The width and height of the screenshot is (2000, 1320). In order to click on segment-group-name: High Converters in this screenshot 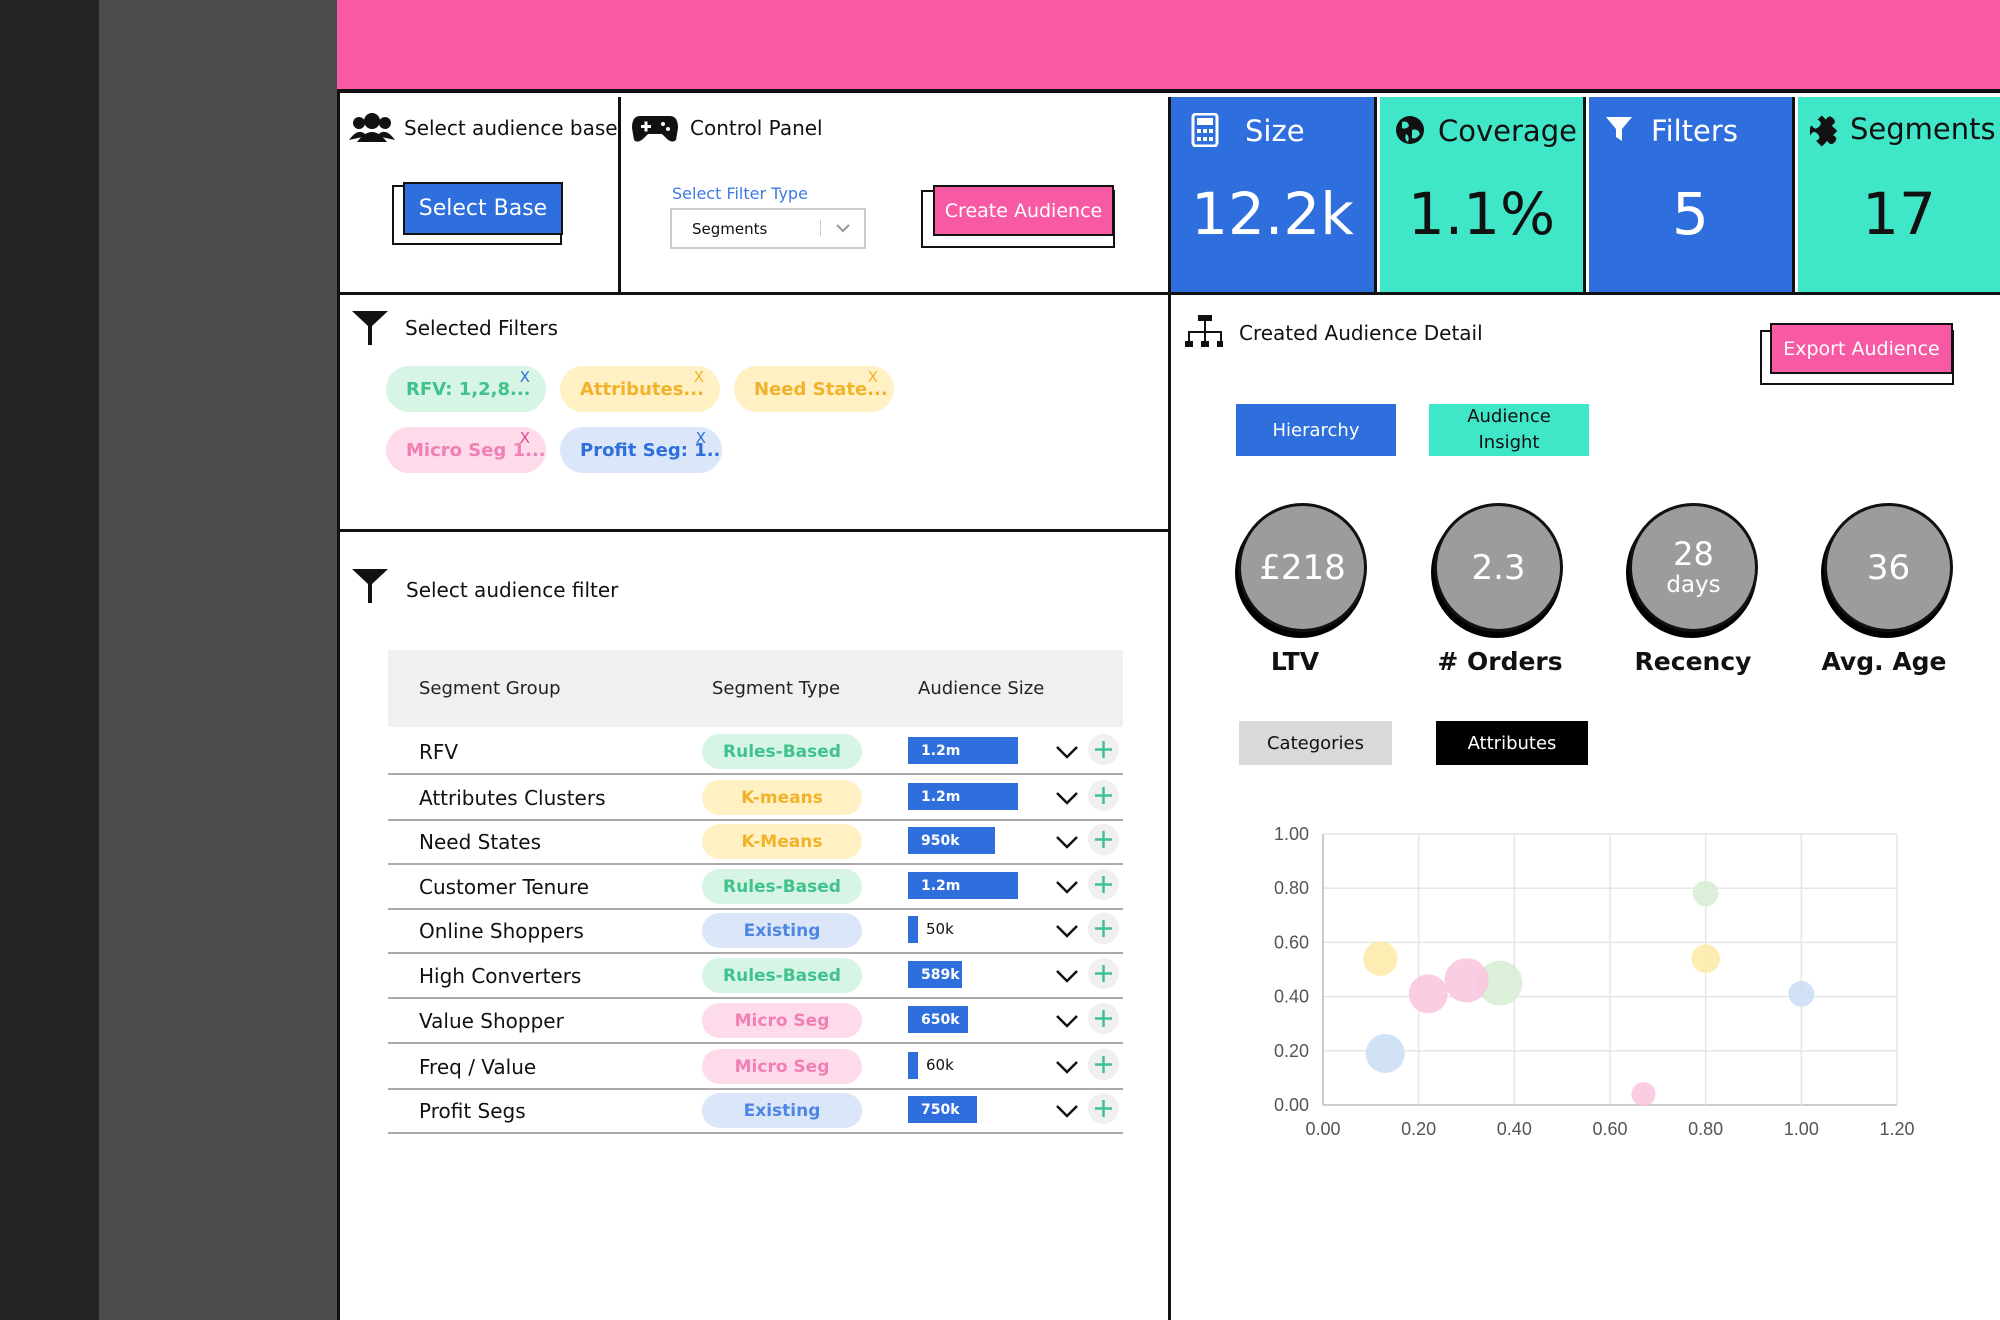, I will do `click(500, 976)`.